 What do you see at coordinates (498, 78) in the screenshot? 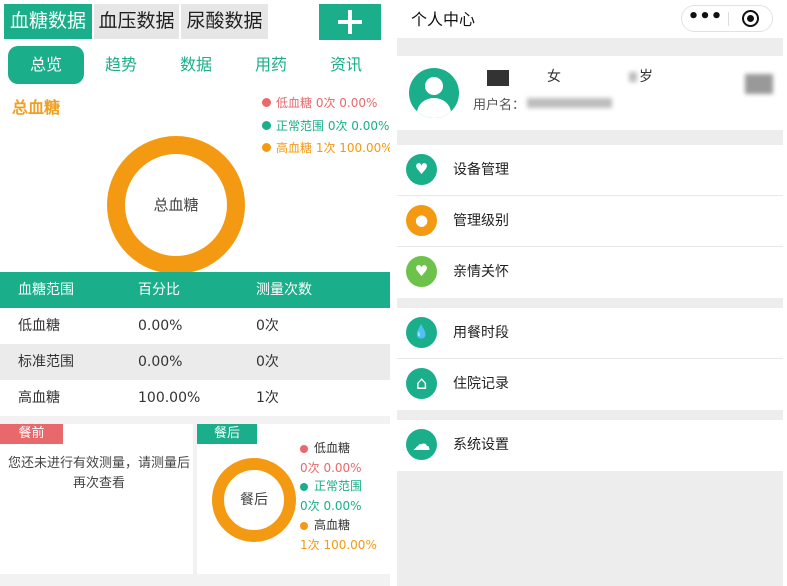
I see `redacted-name` at bounding box center [498, 78].